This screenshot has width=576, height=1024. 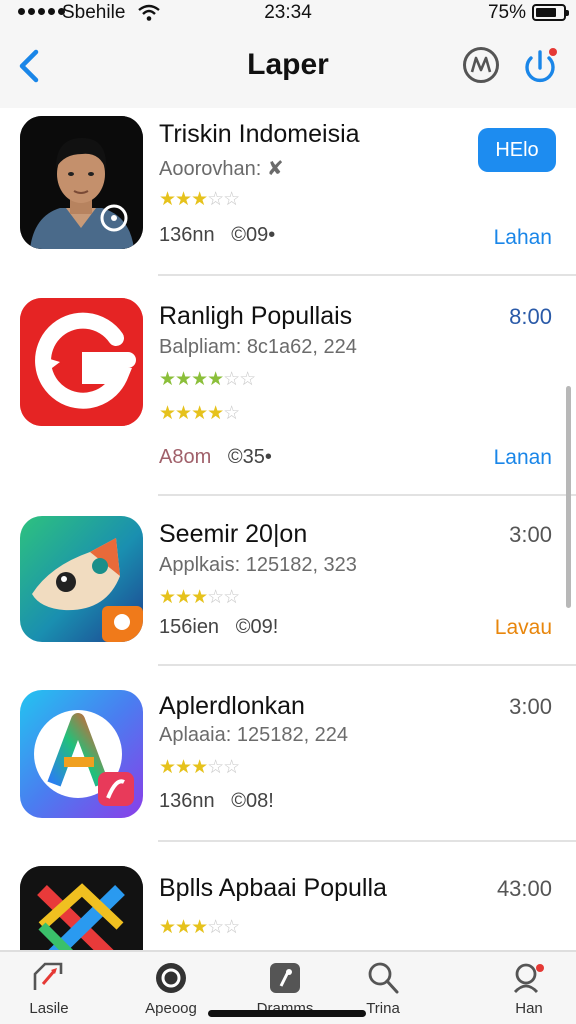 I want to click on open-link: Lanan, so click(x=523, y=458).